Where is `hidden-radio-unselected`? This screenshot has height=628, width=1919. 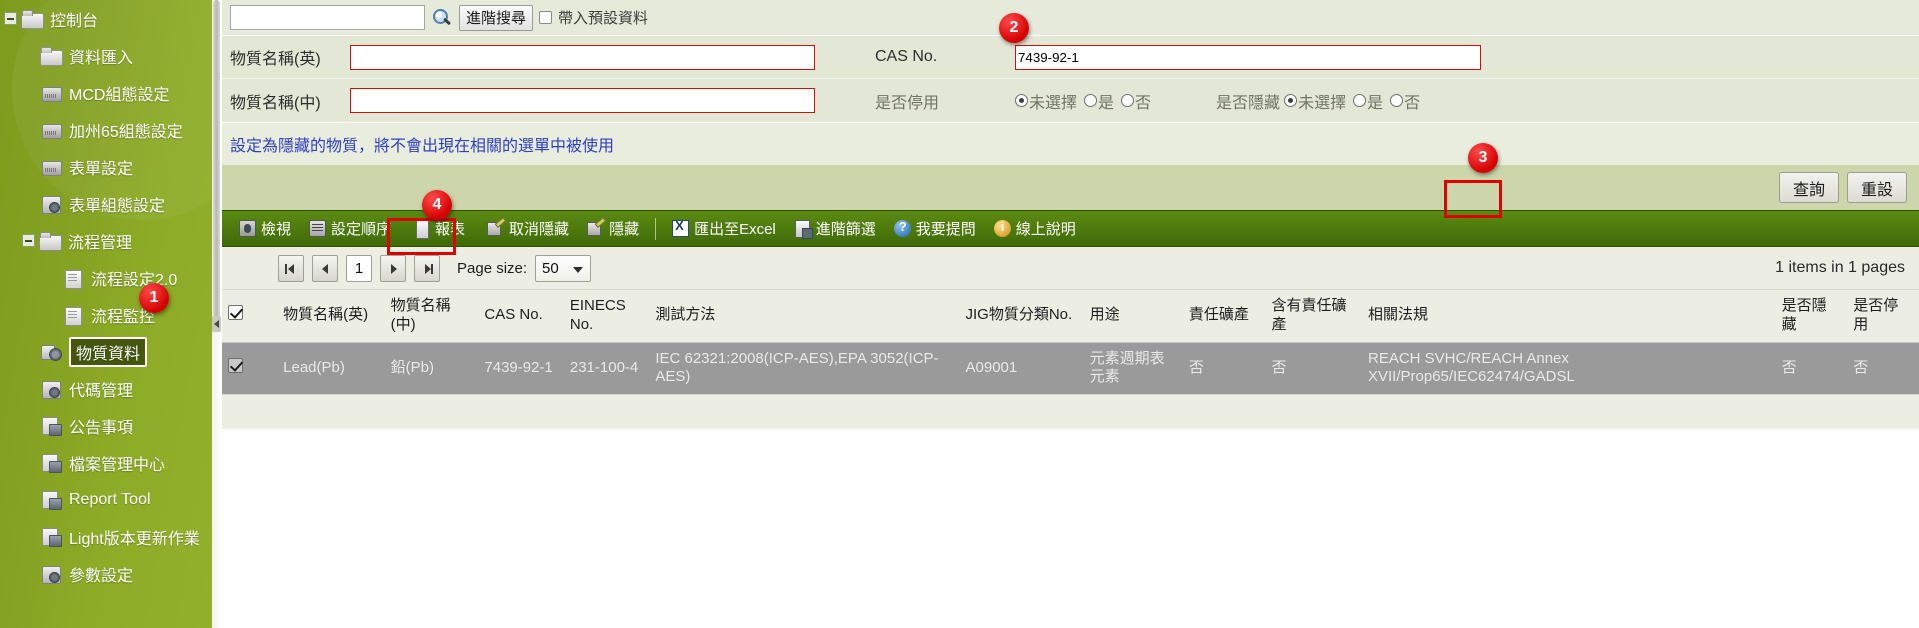
hidden-radio-unselected is located at coordinates (1291, 100).